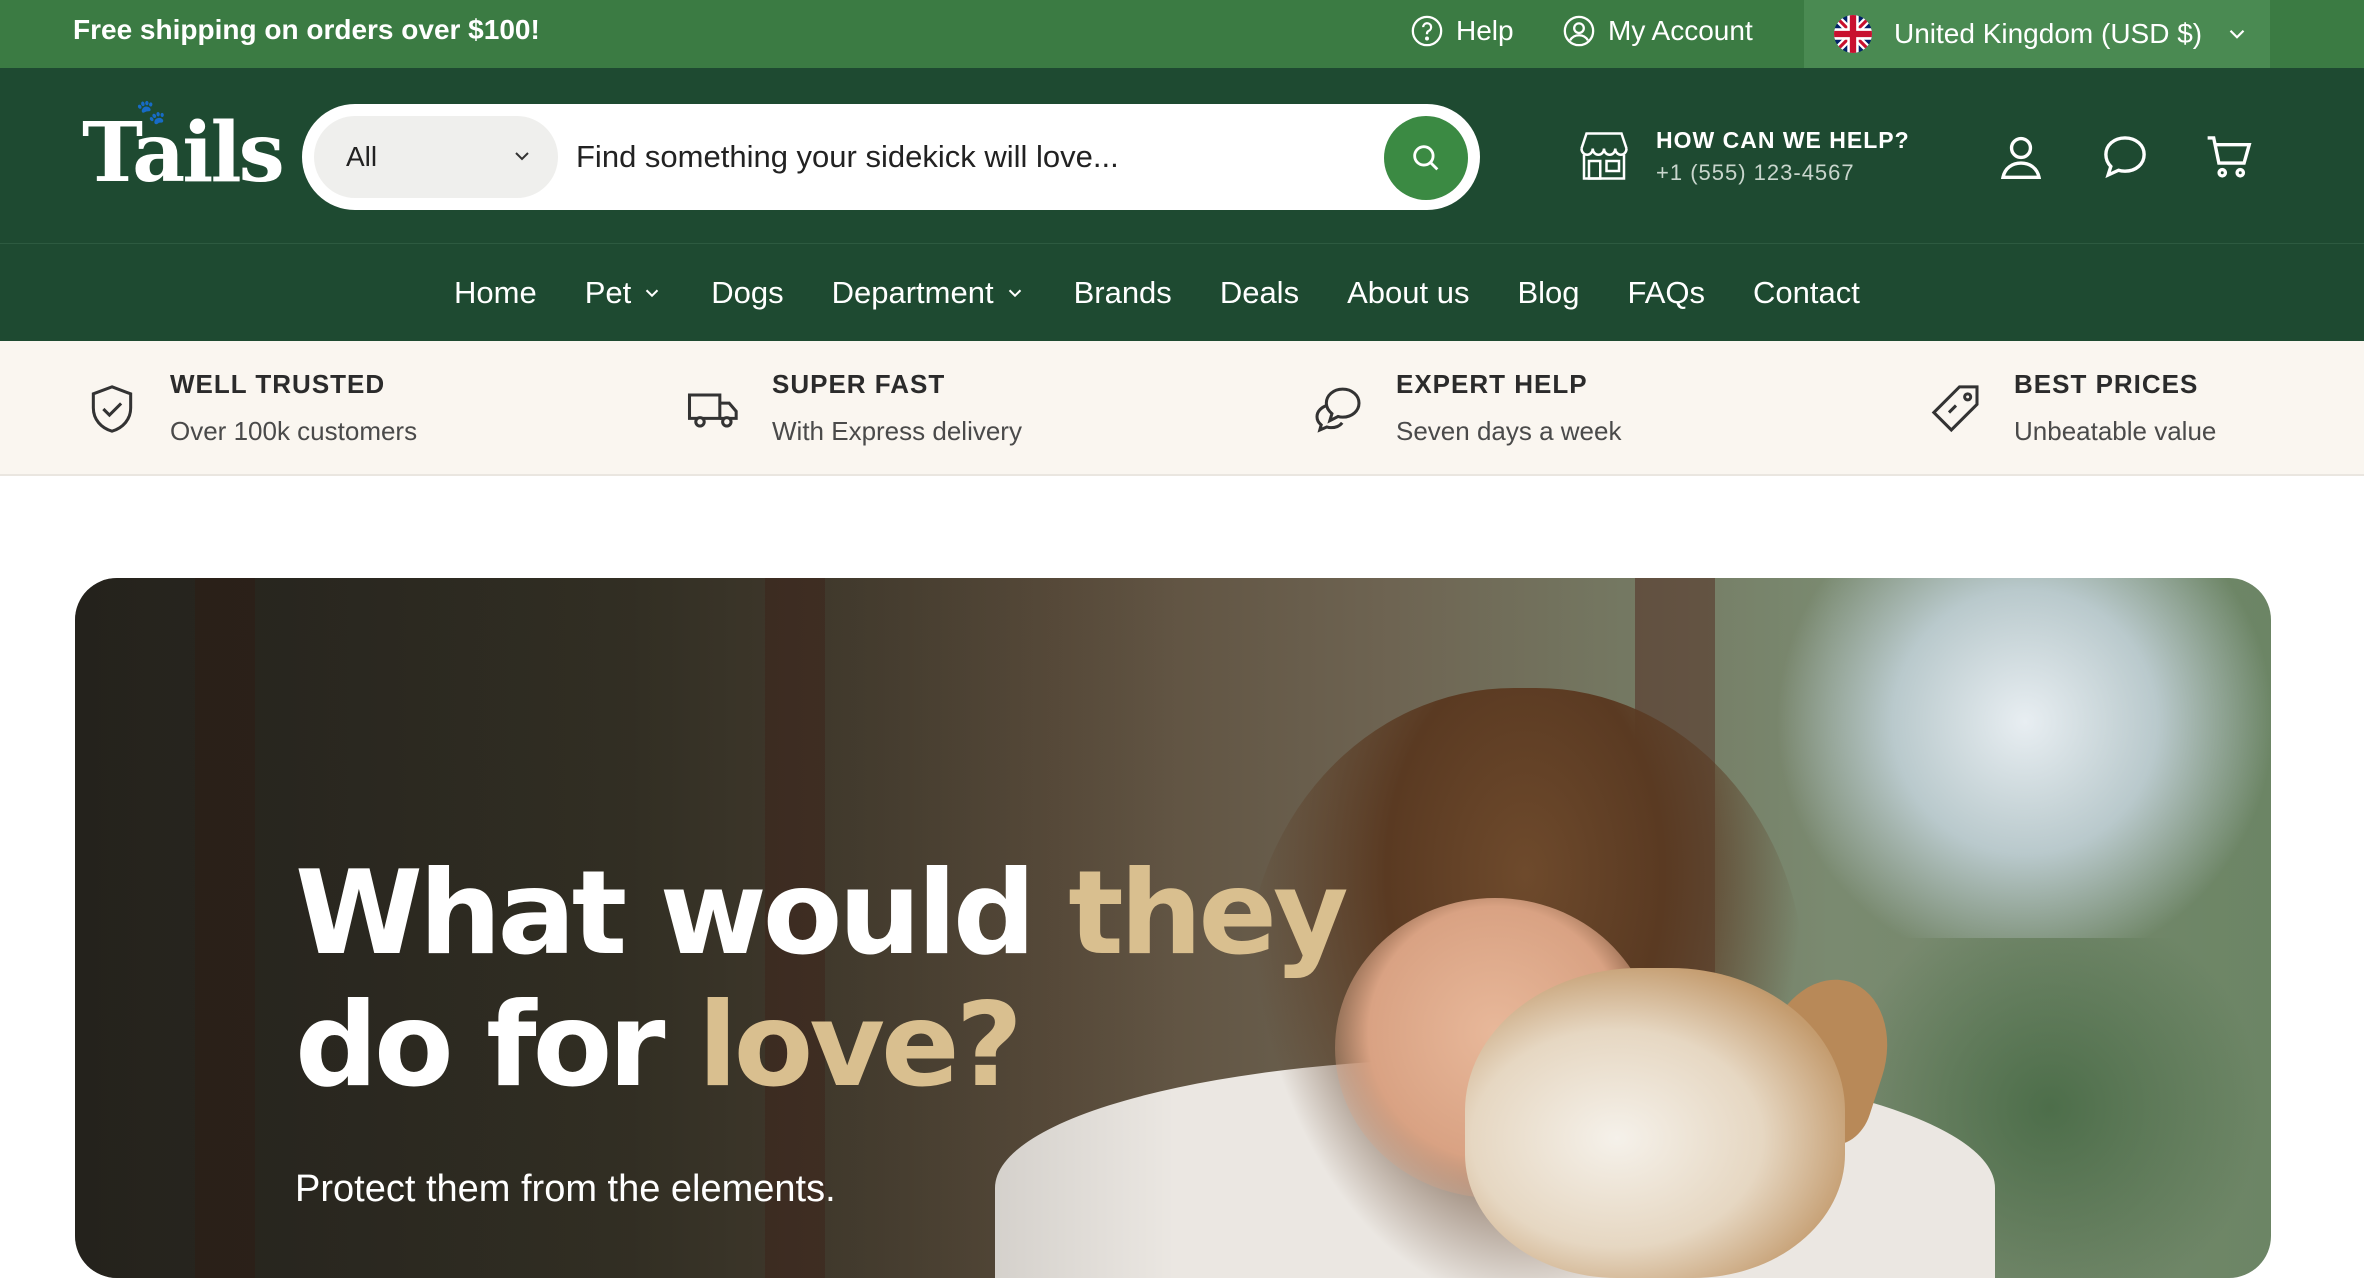 This screenshot has width=2364, height=1278. Describe the element at coordinates (1465, 408) in the screenshot. I see `feature-expert-help: EXPERT HELP Seven days a week` at that location.